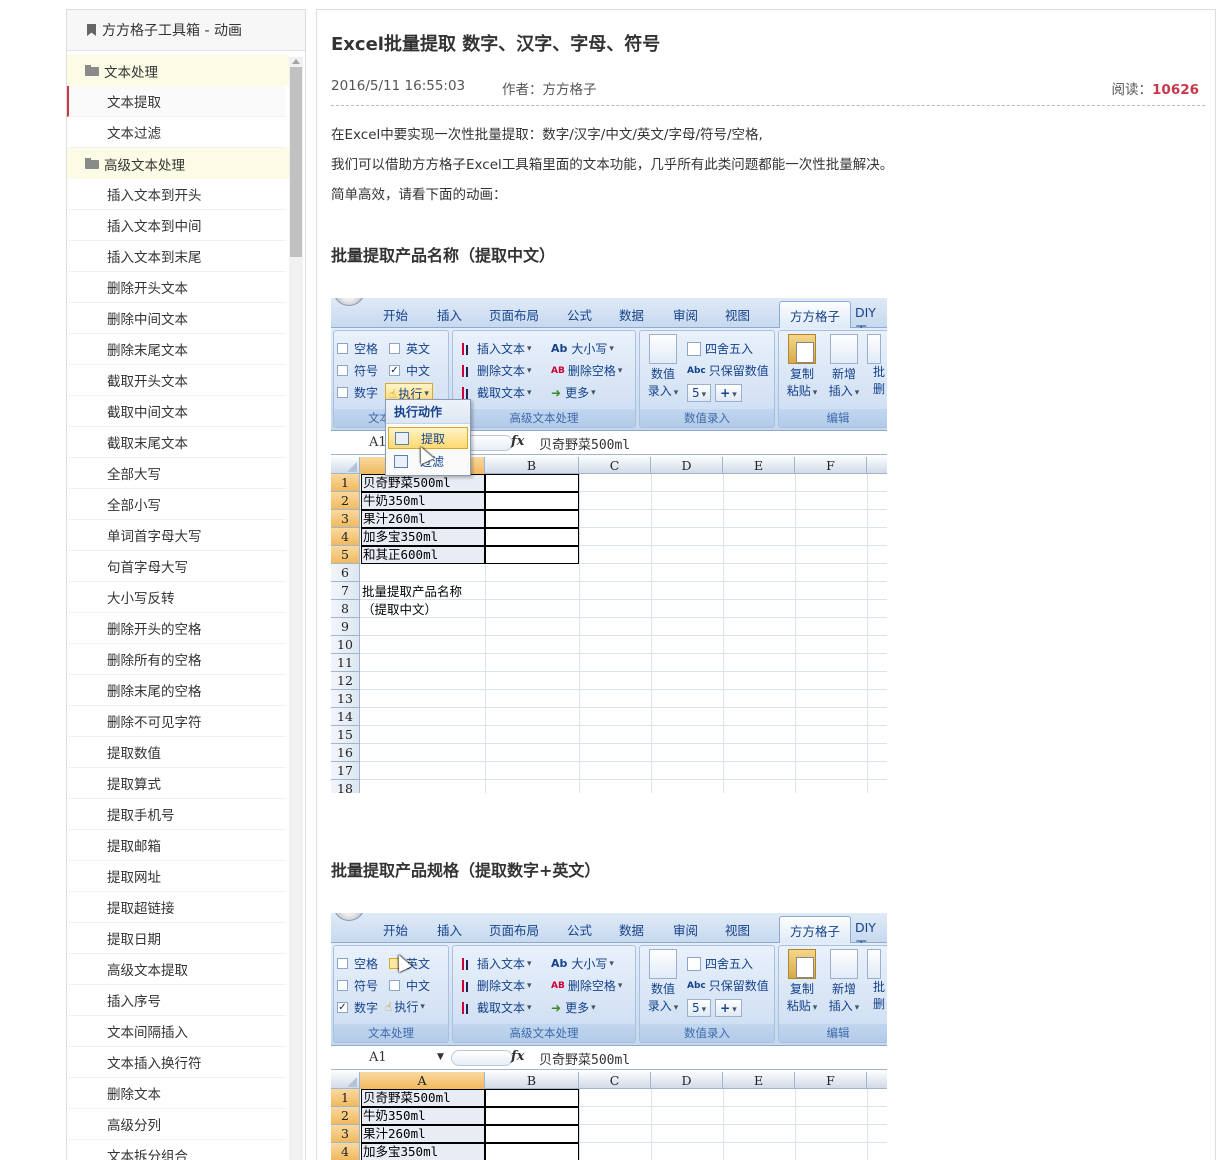 This screenshot has height=1160, width=1218. I want to click on row-header: 6, so click(345, 573).